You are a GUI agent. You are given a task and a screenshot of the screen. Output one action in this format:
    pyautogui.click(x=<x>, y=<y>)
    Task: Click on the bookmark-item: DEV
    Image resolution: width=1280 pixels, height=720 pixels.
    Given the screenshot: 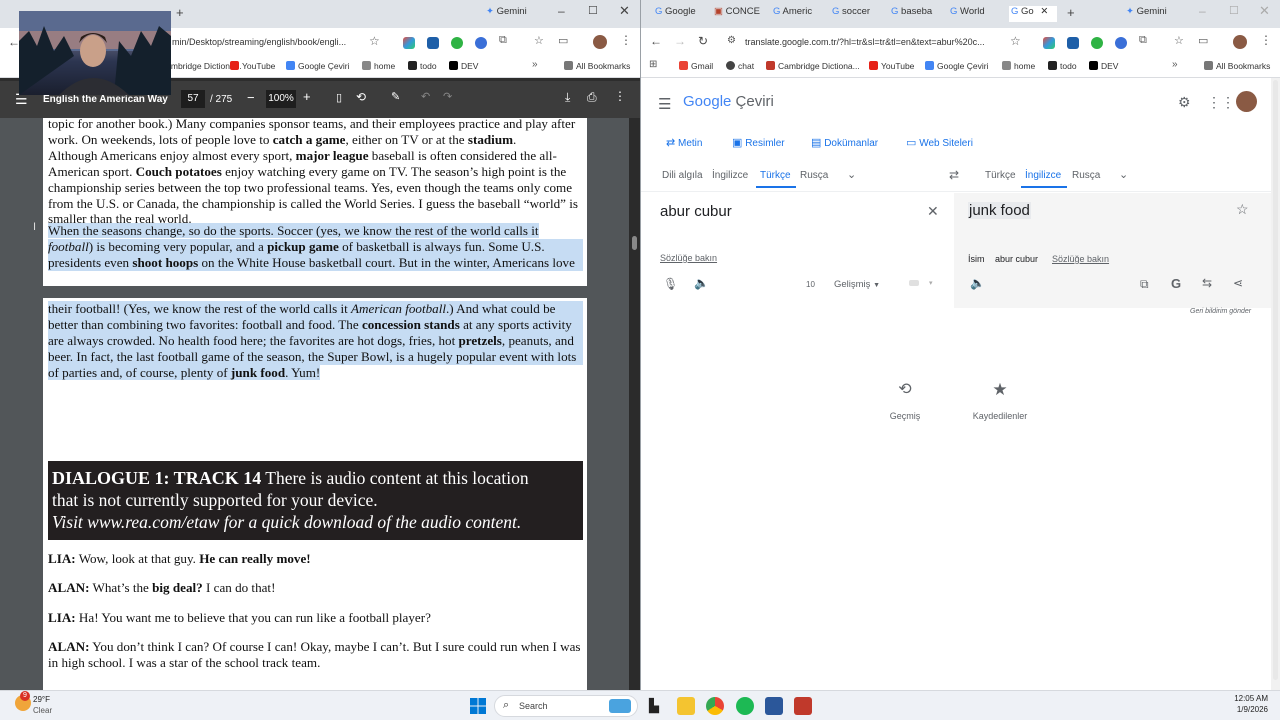 What is the action you would take?
    pyautogui.click(x=1103, y=66)
    